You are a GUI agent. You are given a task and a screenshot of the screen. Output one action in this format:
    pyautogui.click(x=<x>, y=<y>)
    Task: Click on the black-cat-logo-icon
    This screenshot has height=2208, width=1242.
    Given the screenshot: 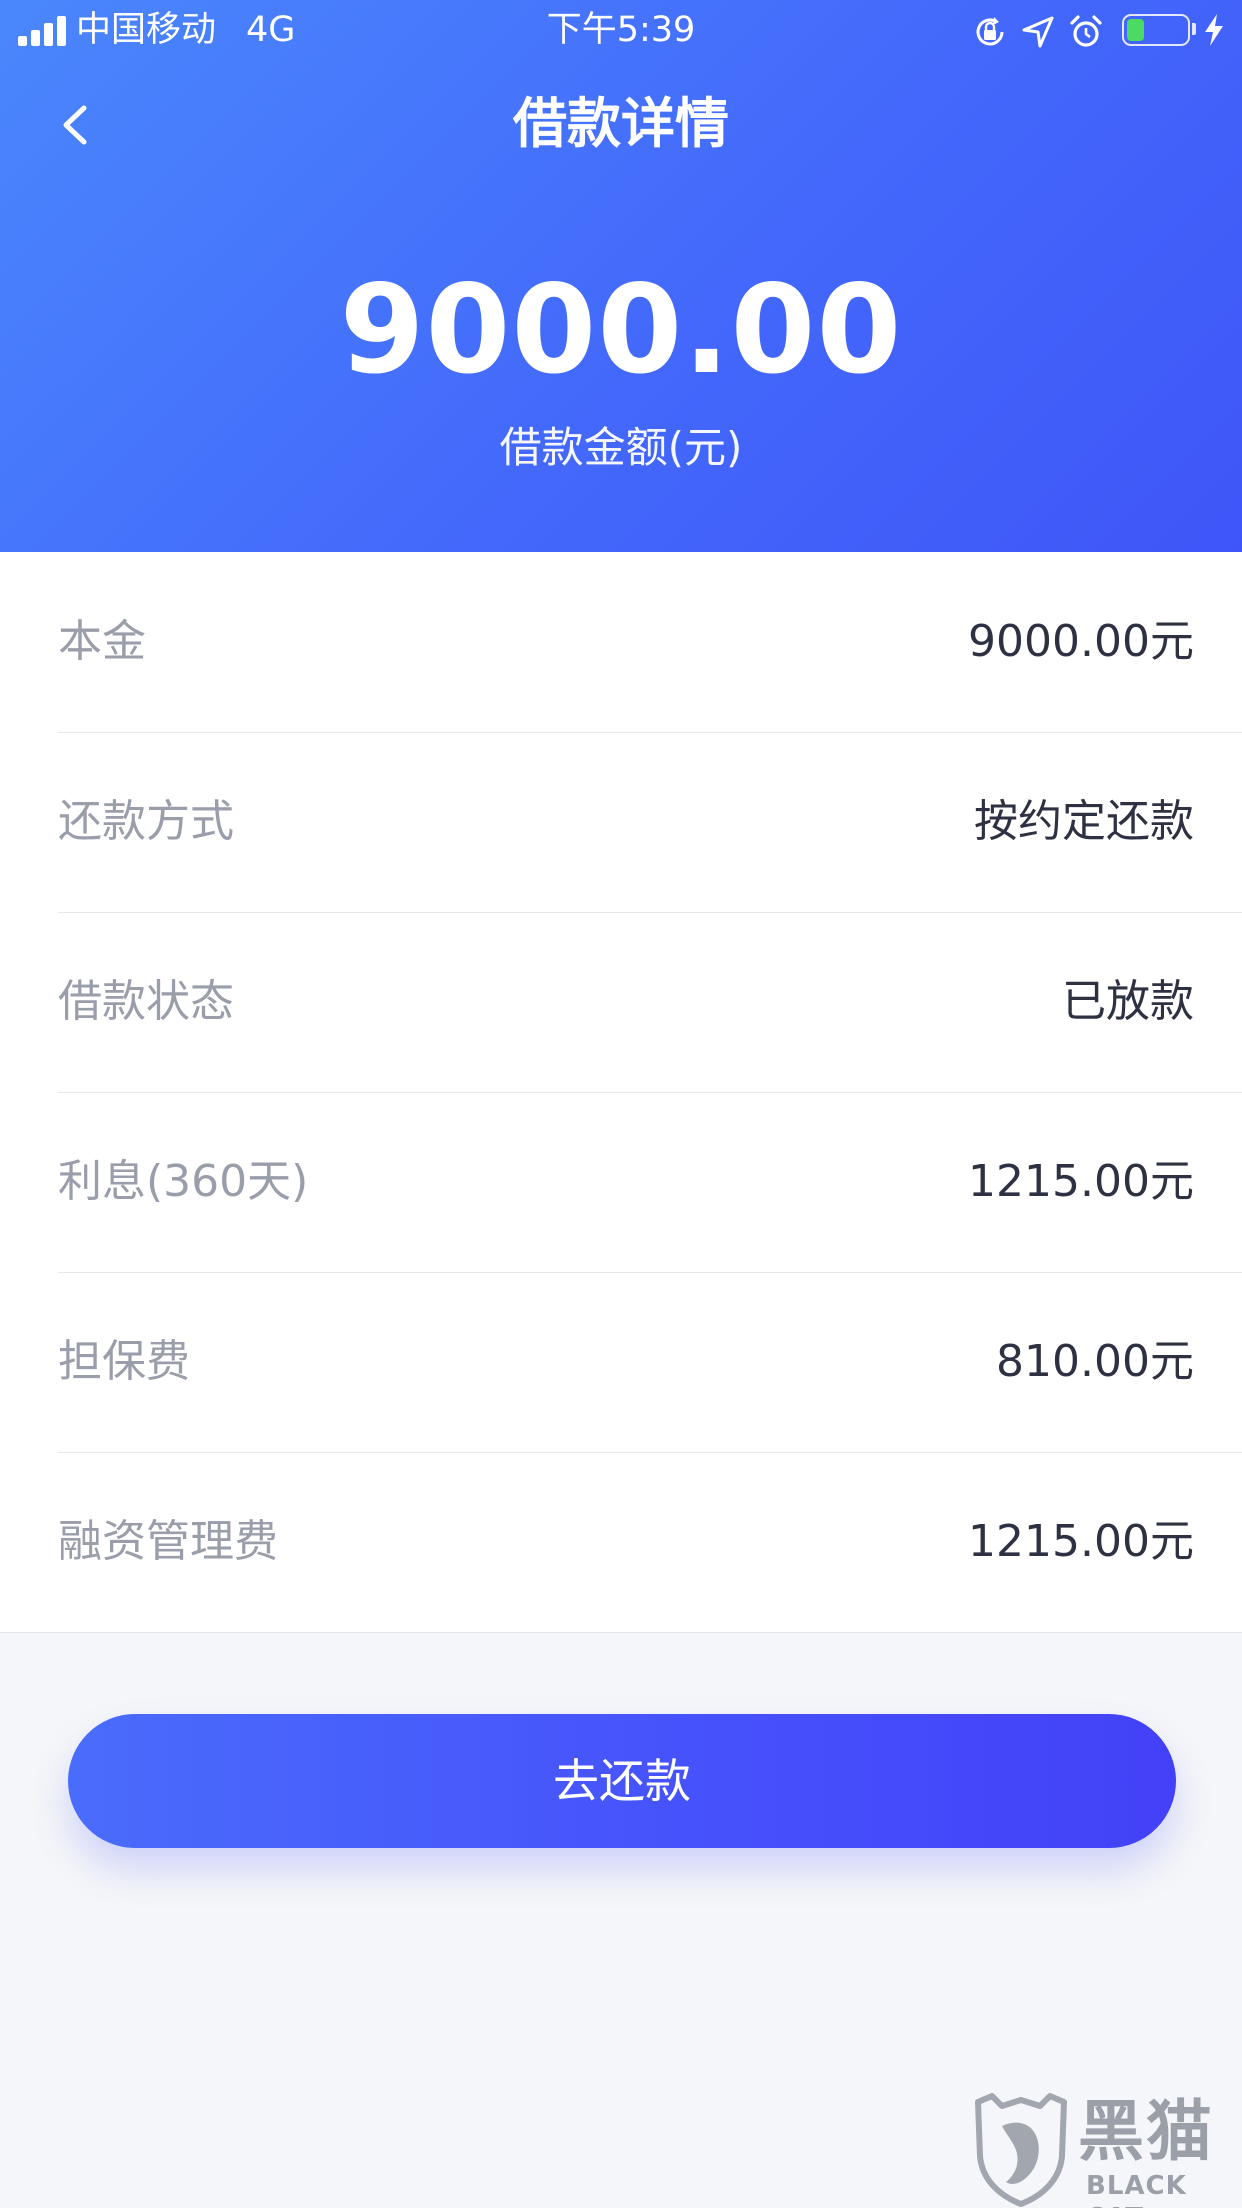 What is the action you would take?
    pyautogui.click(x=1021, y=2150)
    